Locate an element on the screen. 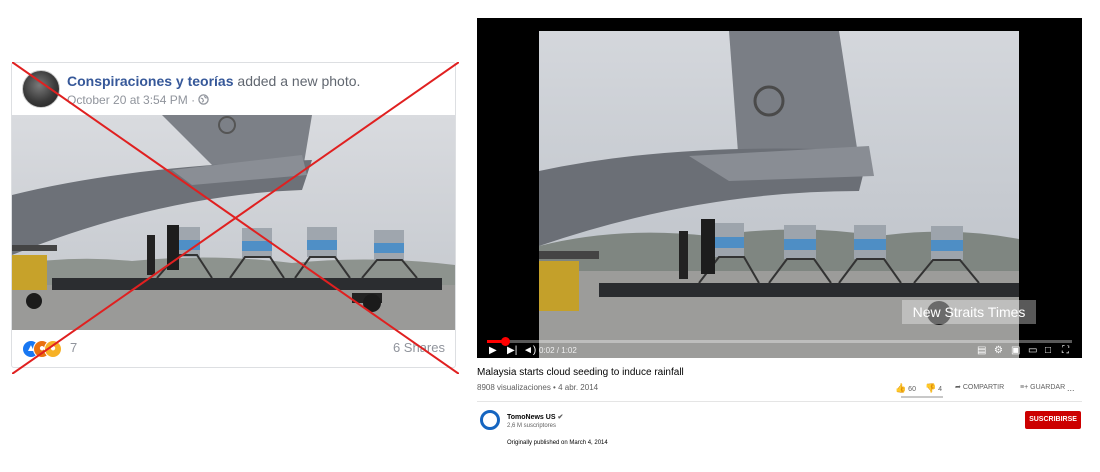 The width and height of the screenshot is (1100, 472). volume-icon: ◄) is located at coordinates (529, 351).